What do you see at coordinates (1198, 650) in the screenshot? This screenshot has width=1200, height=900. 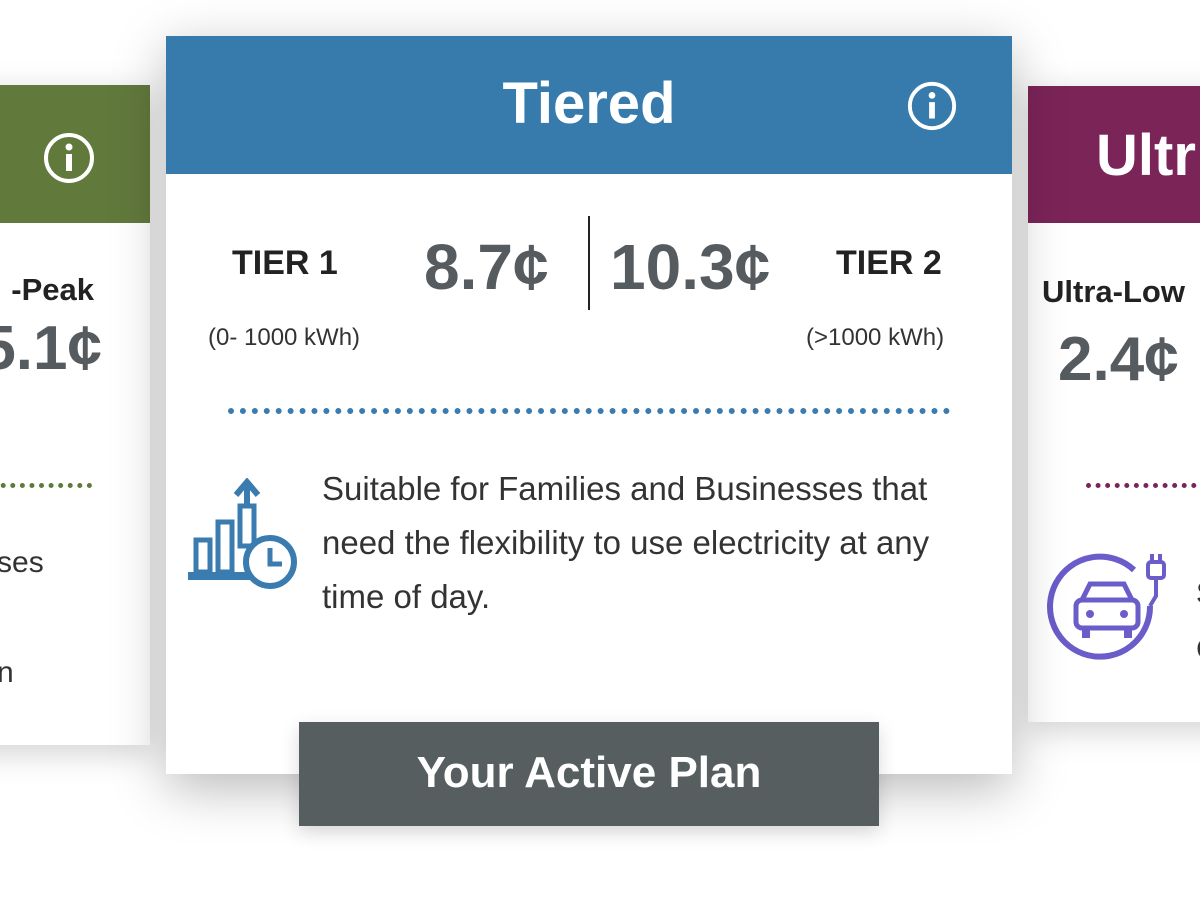 I see `description-line: C` at bounding box center [1198, 650].